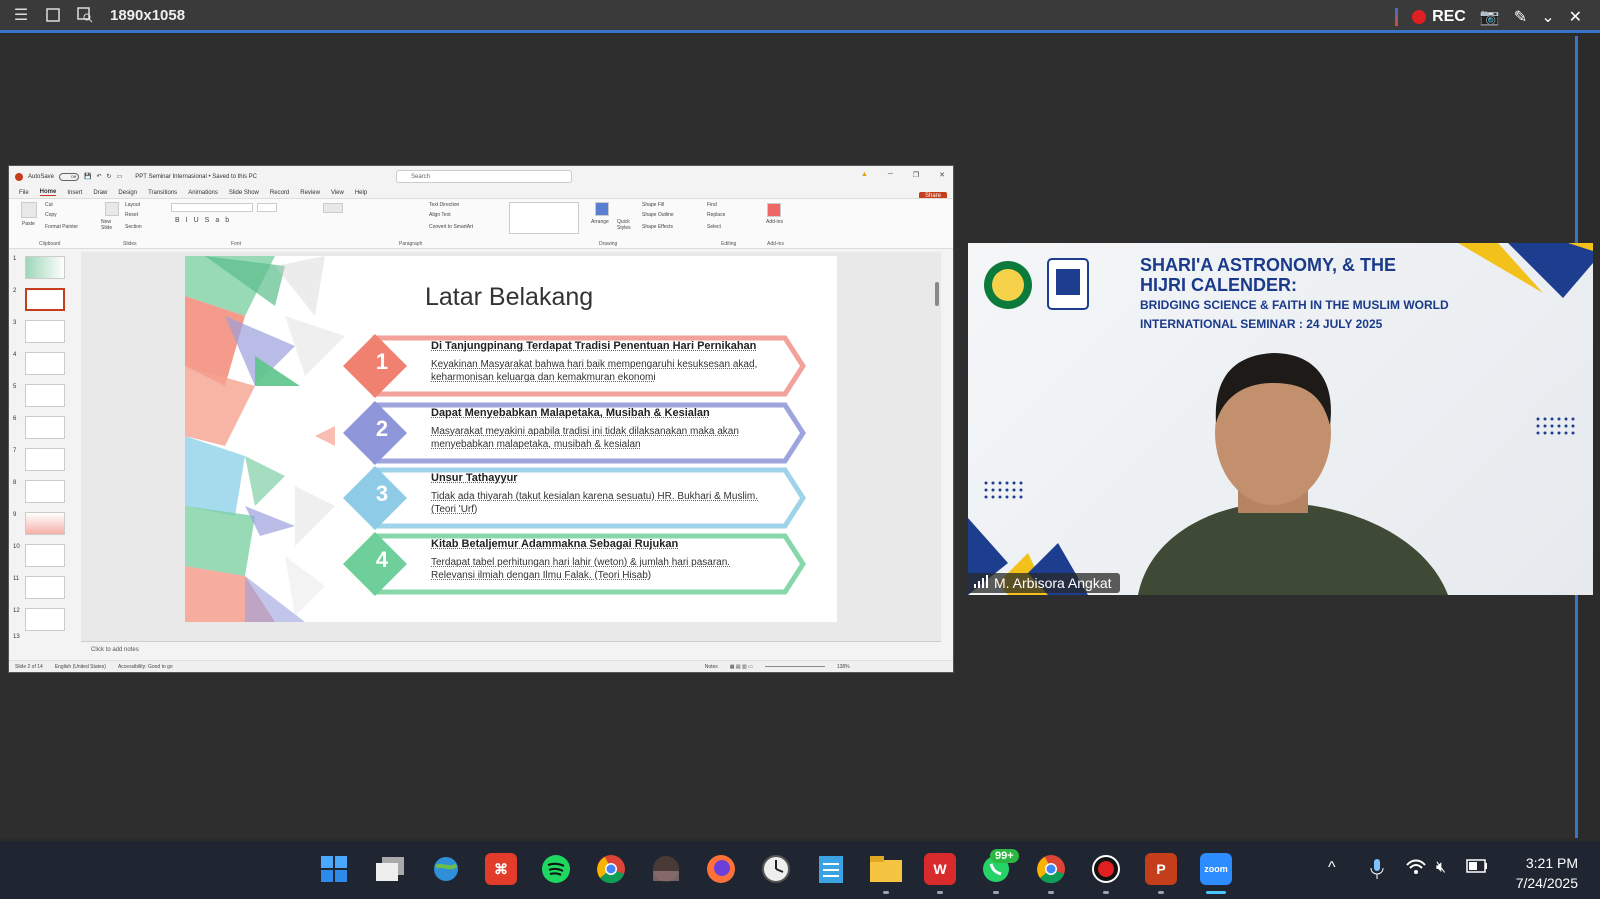 The height and width of the screenshot is (899, 1600). Describe the element at coordinates (446, 869) in the screenshot. I see `globe-app-icon` at that location.